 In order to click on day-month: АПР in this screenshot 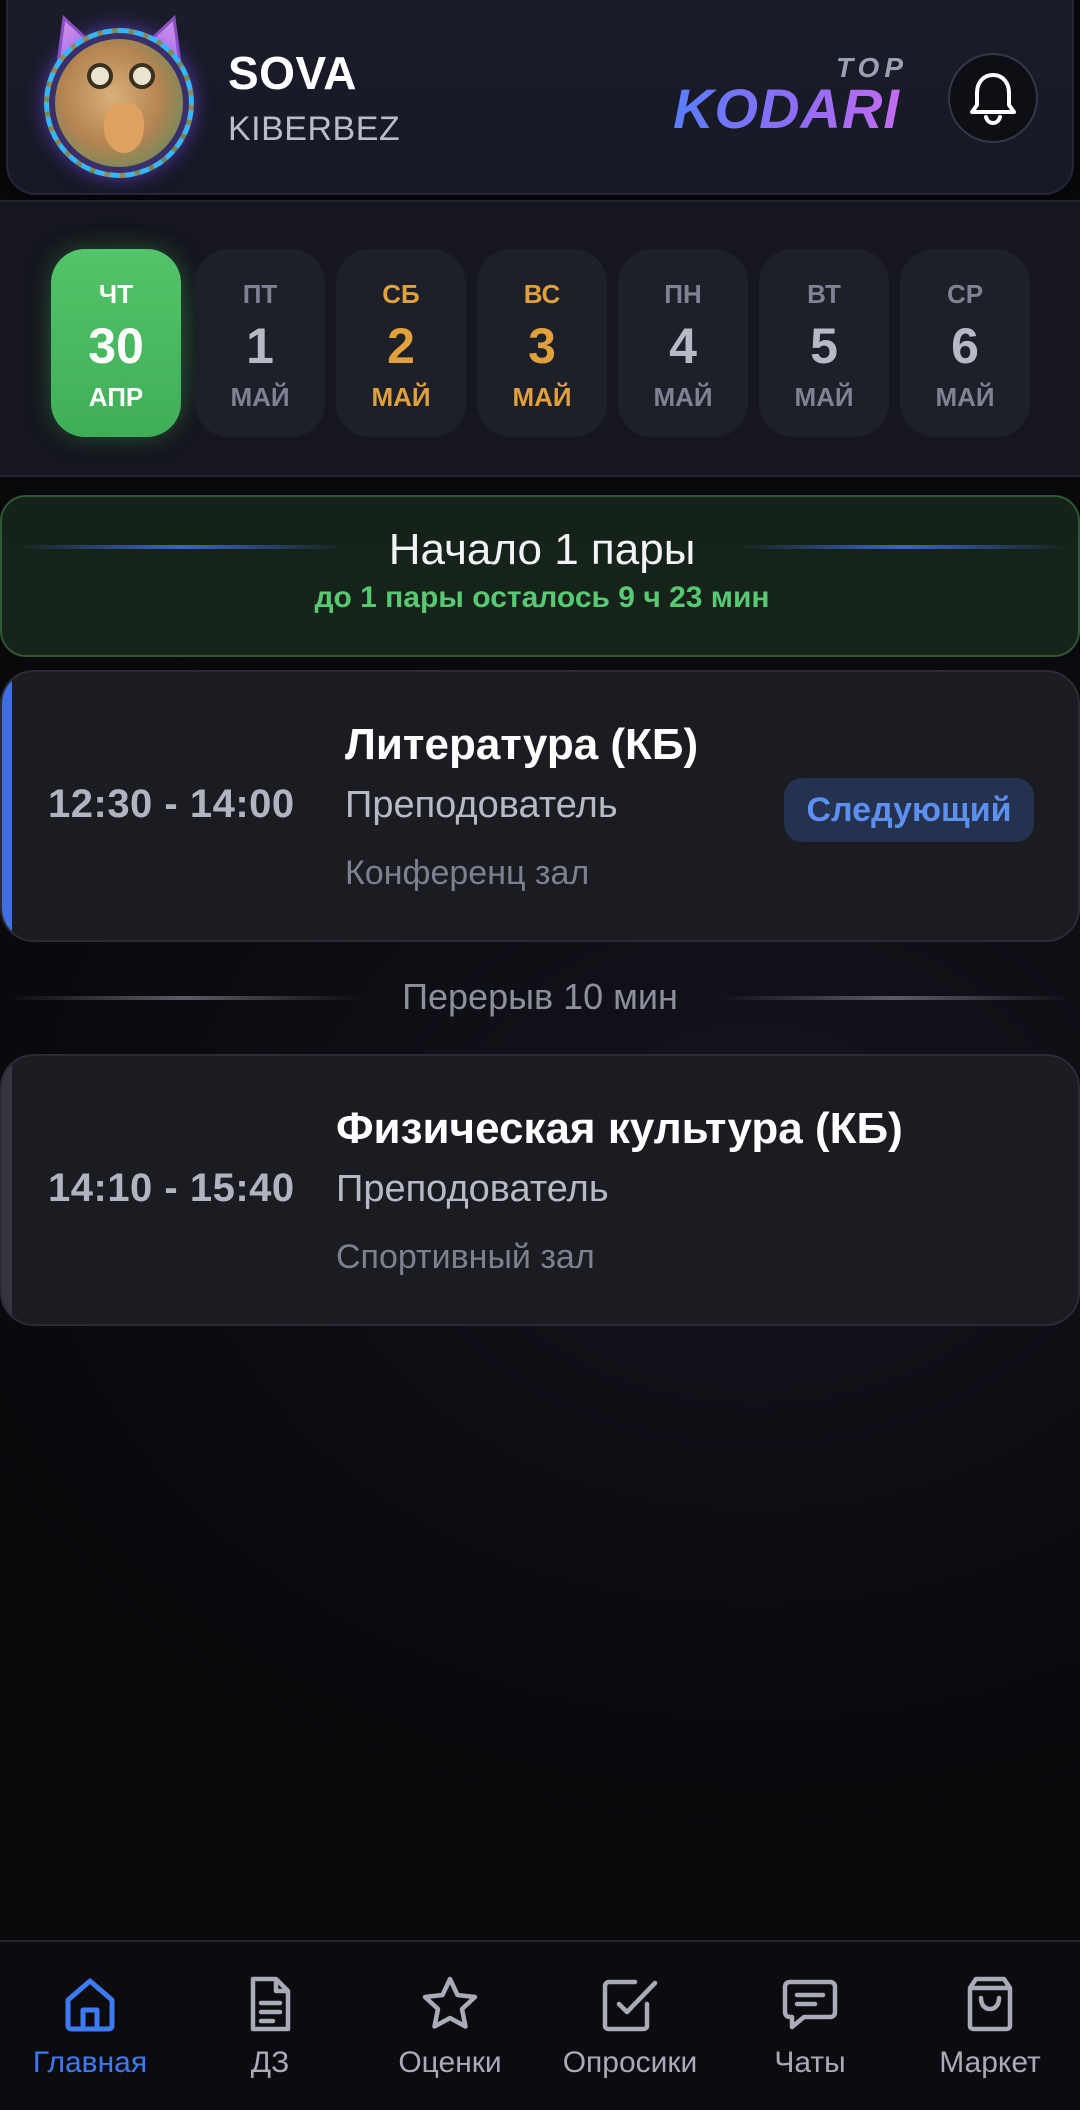, I will do `click(116, 397)`.